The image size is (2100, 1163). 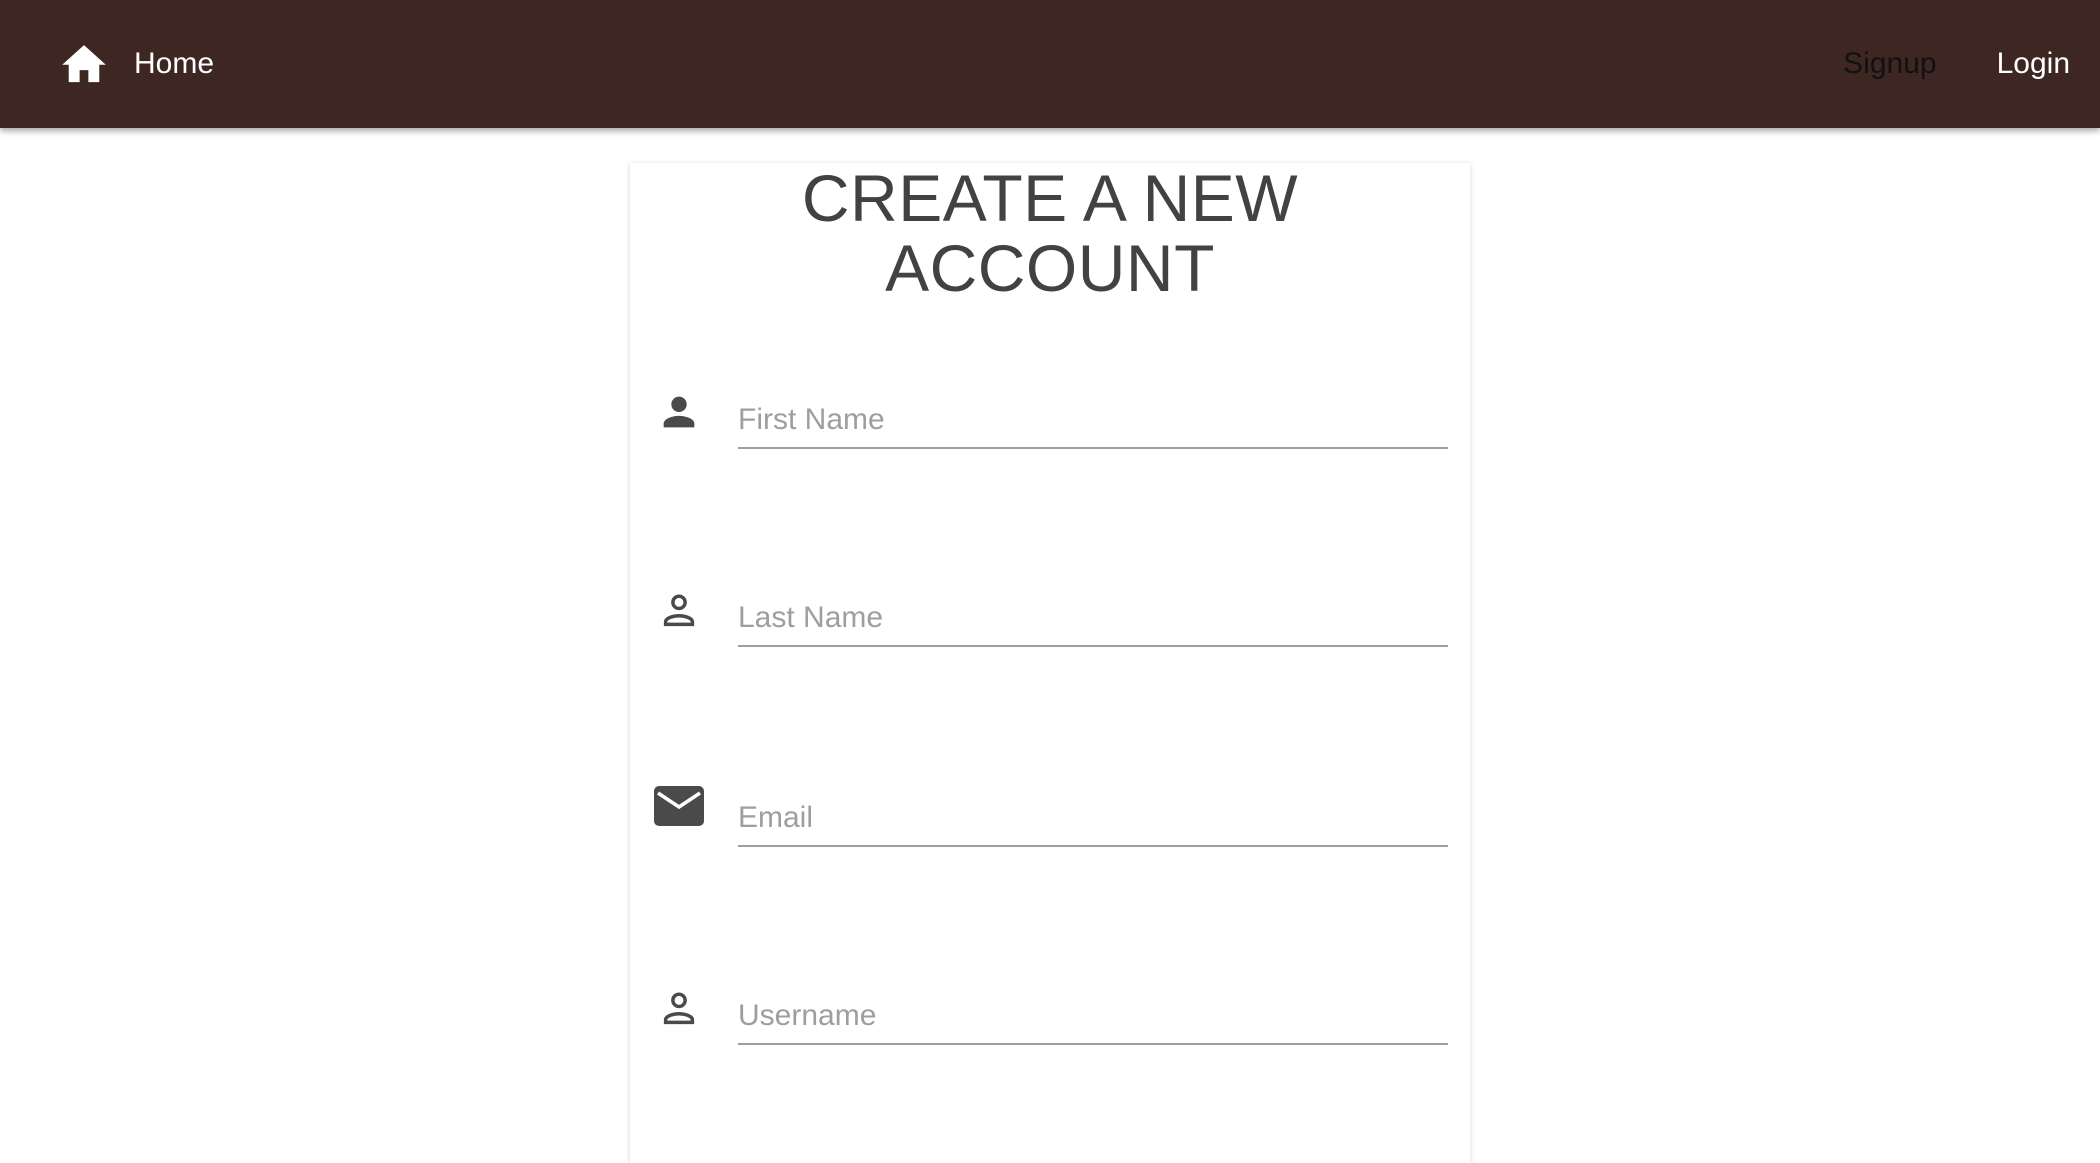 I want to click on home-label: Home, so click(x=174, y=63).